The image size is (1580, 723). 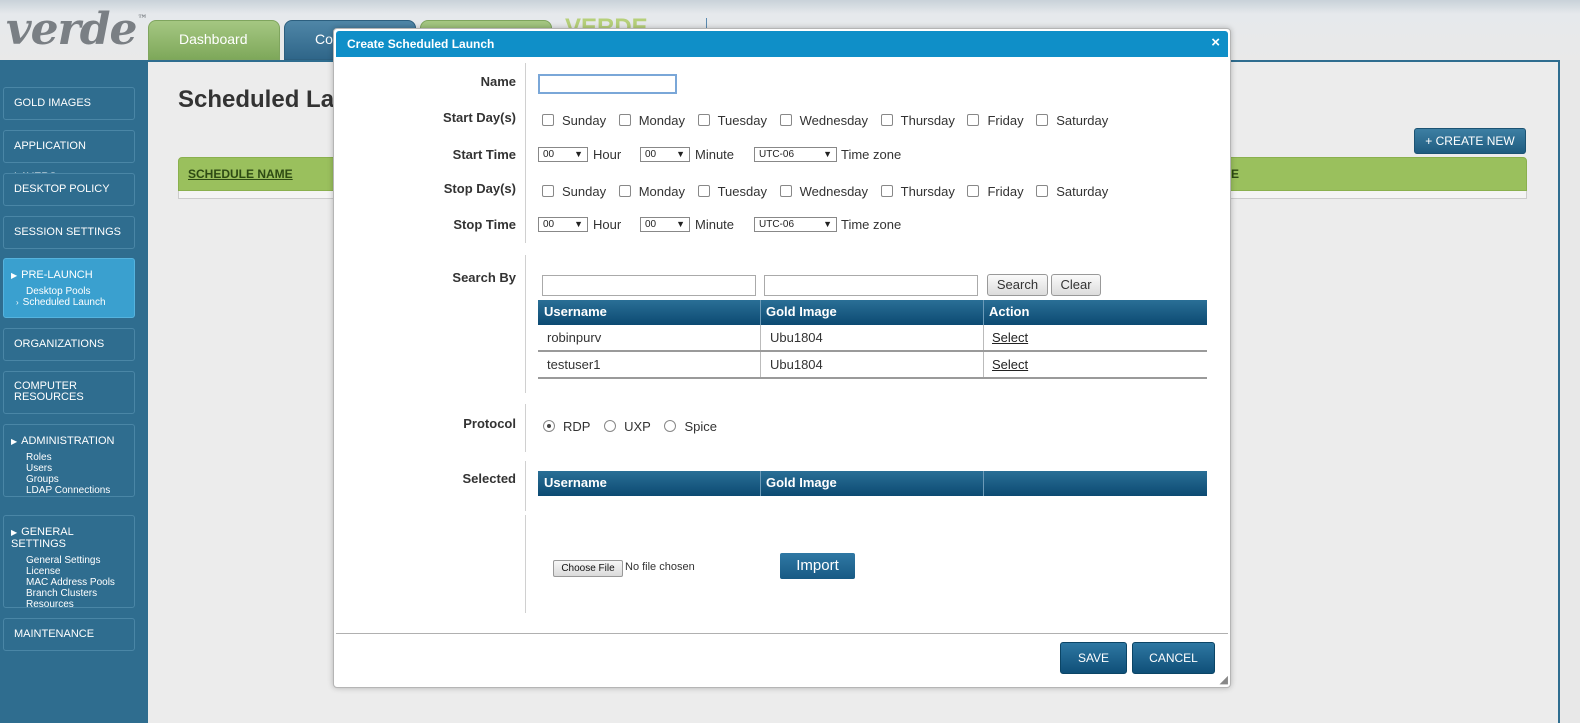 What do you see at coordinates (607, 84) in the screenshot?
I see `name-input` at bounding box center [607, 84].